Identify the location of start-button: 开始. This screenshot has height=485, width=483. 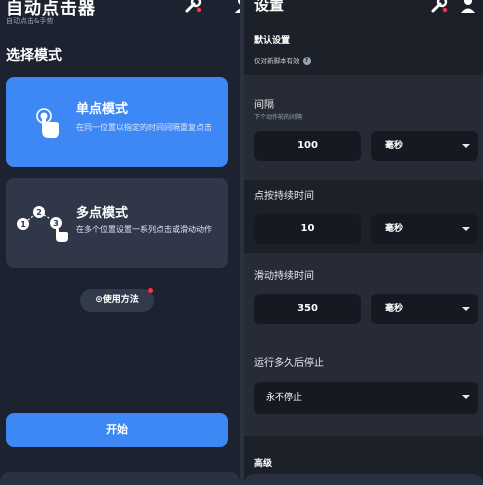
(117, 430).